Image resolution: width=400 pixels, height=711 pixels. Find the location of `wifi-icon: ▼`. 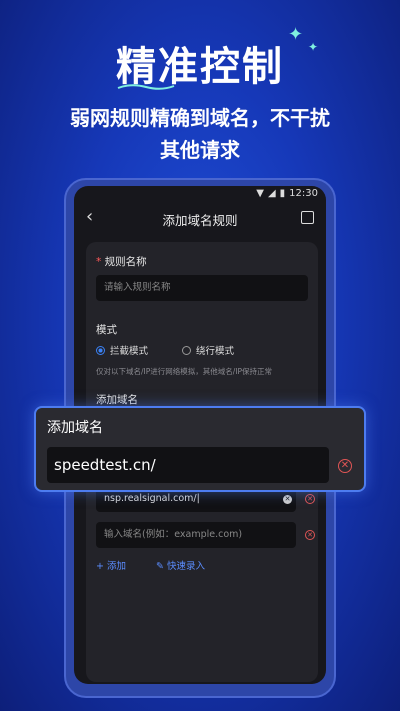

wifi-icon: ▼ is located at coordinates (260, 193).